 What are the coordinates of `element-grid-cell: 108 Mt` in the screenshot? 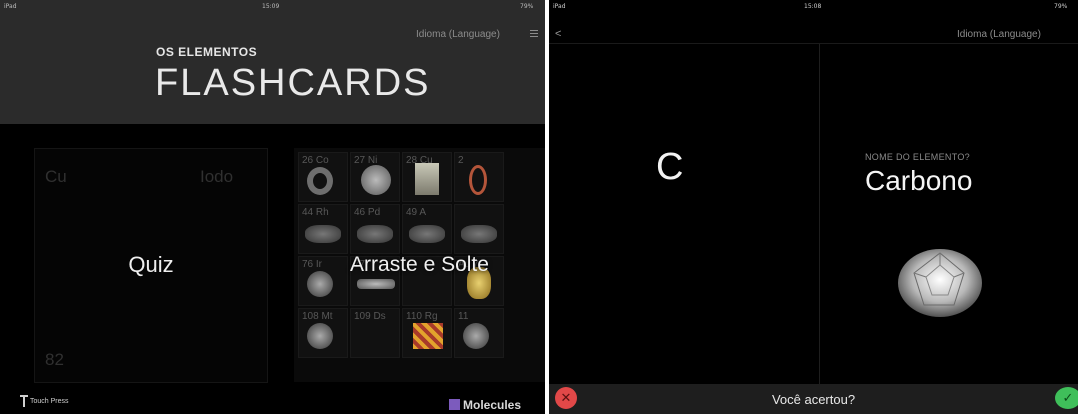 It's located at (323, 333).